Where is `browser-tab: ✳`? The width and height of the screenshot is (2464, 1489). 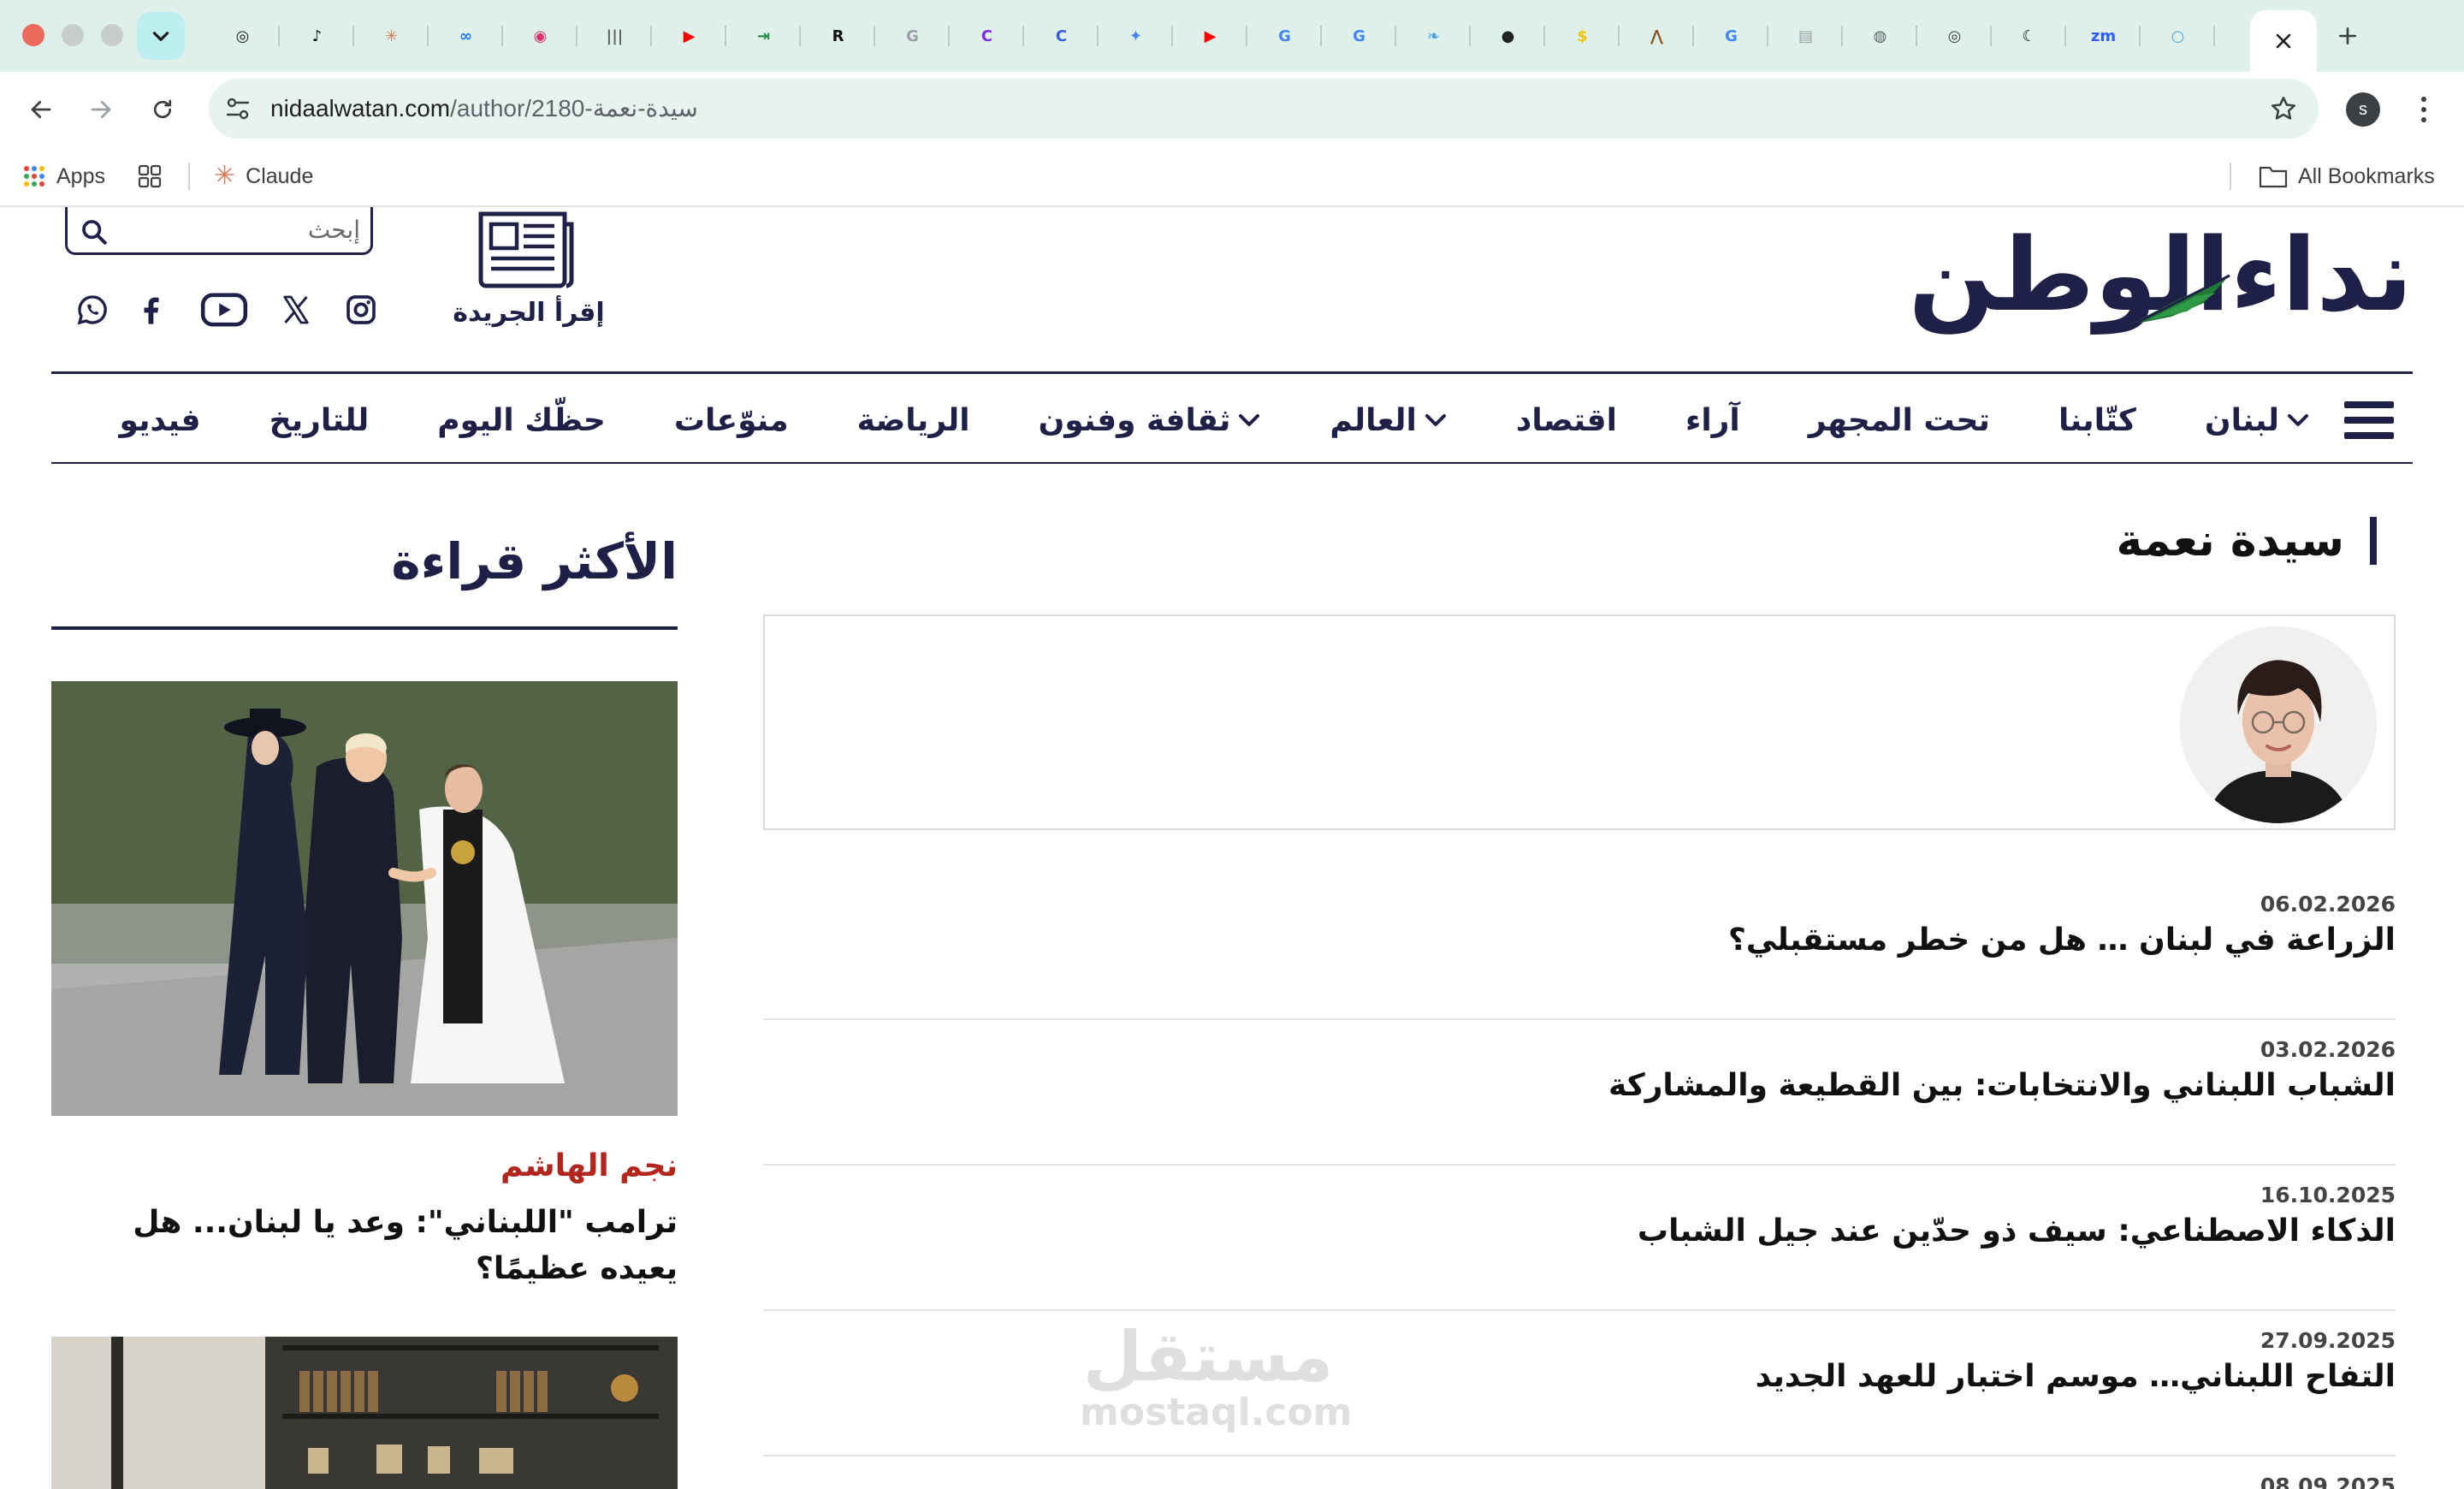 browser-tab: ✳ is located at coordinates (391, 36).